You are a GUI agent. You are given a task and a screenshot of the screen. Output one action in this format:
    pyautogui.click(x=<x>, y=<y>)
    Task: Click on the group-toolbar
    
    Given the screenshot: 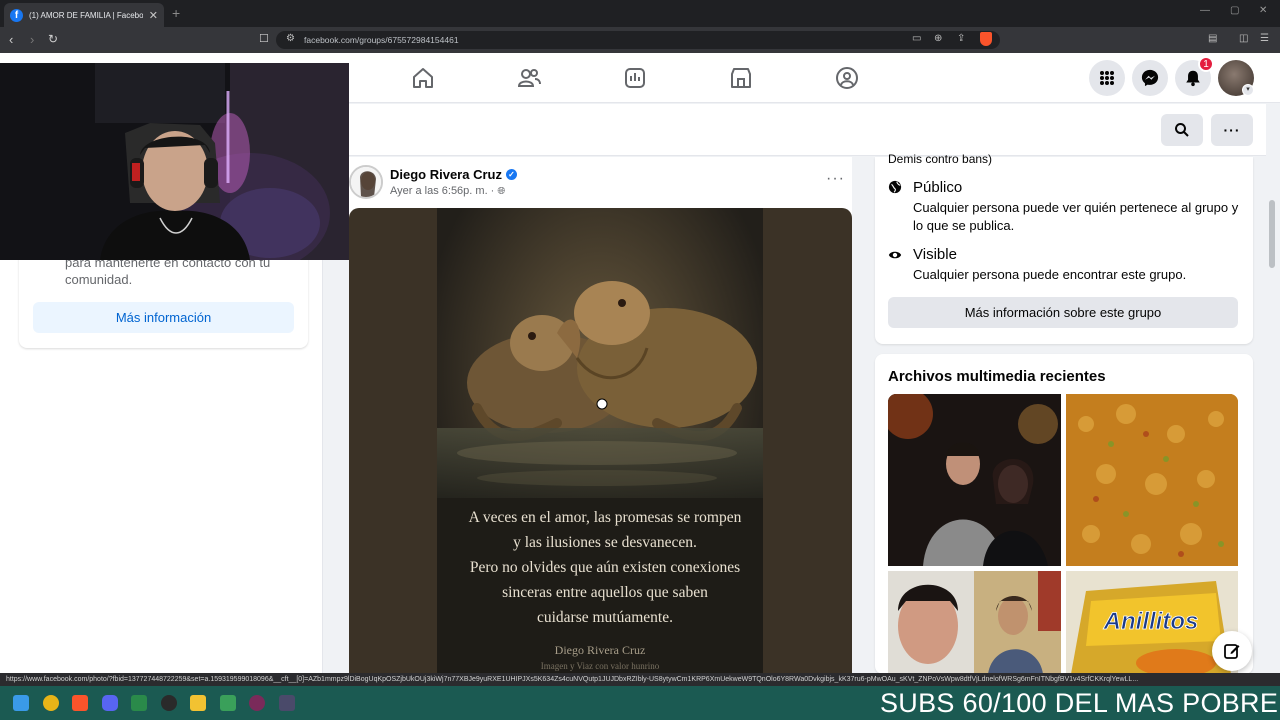 What is the action you would take?
    pyautogui.click(x=807, y=130)
    